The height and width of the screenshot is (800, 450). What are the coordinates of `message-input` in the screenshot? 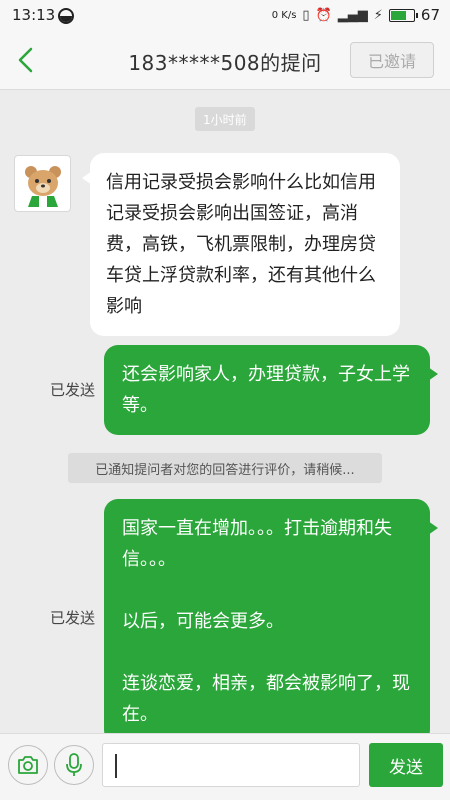 It's located at (231, 765).